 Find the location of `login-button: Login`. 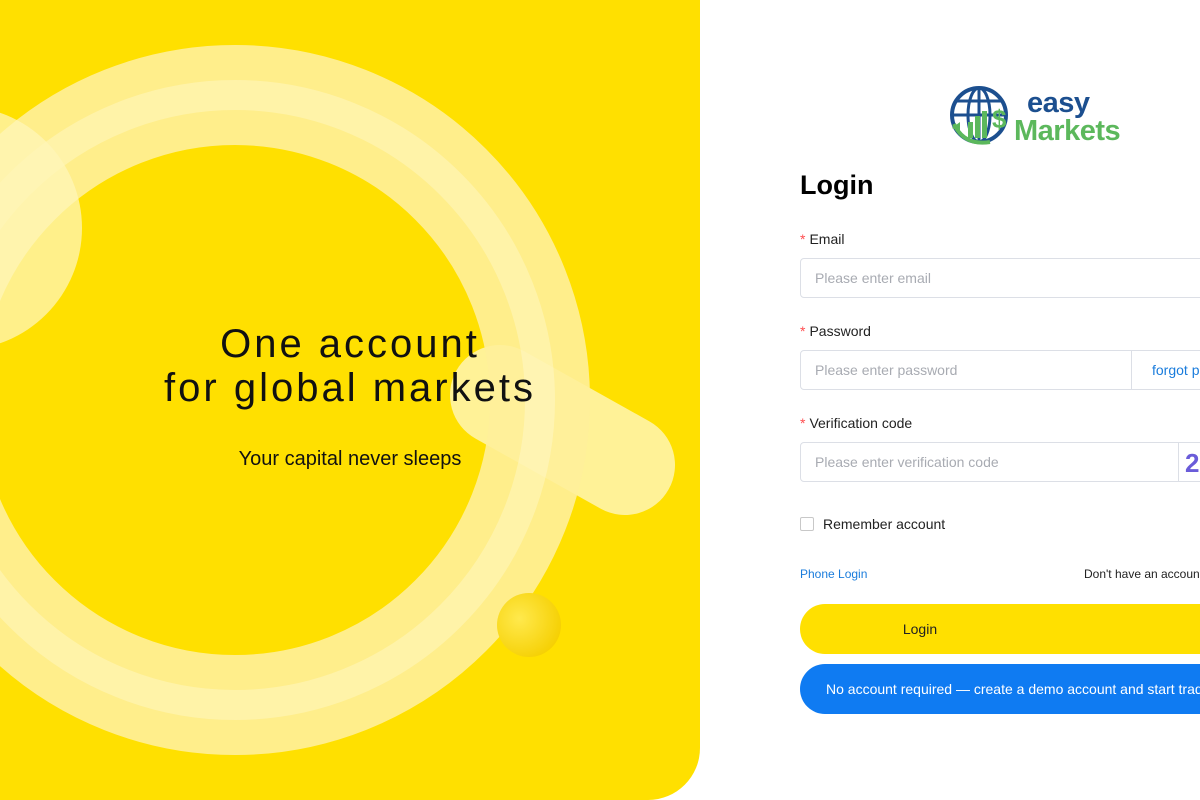

login-button: Login is located at coordinates (1000, 629).